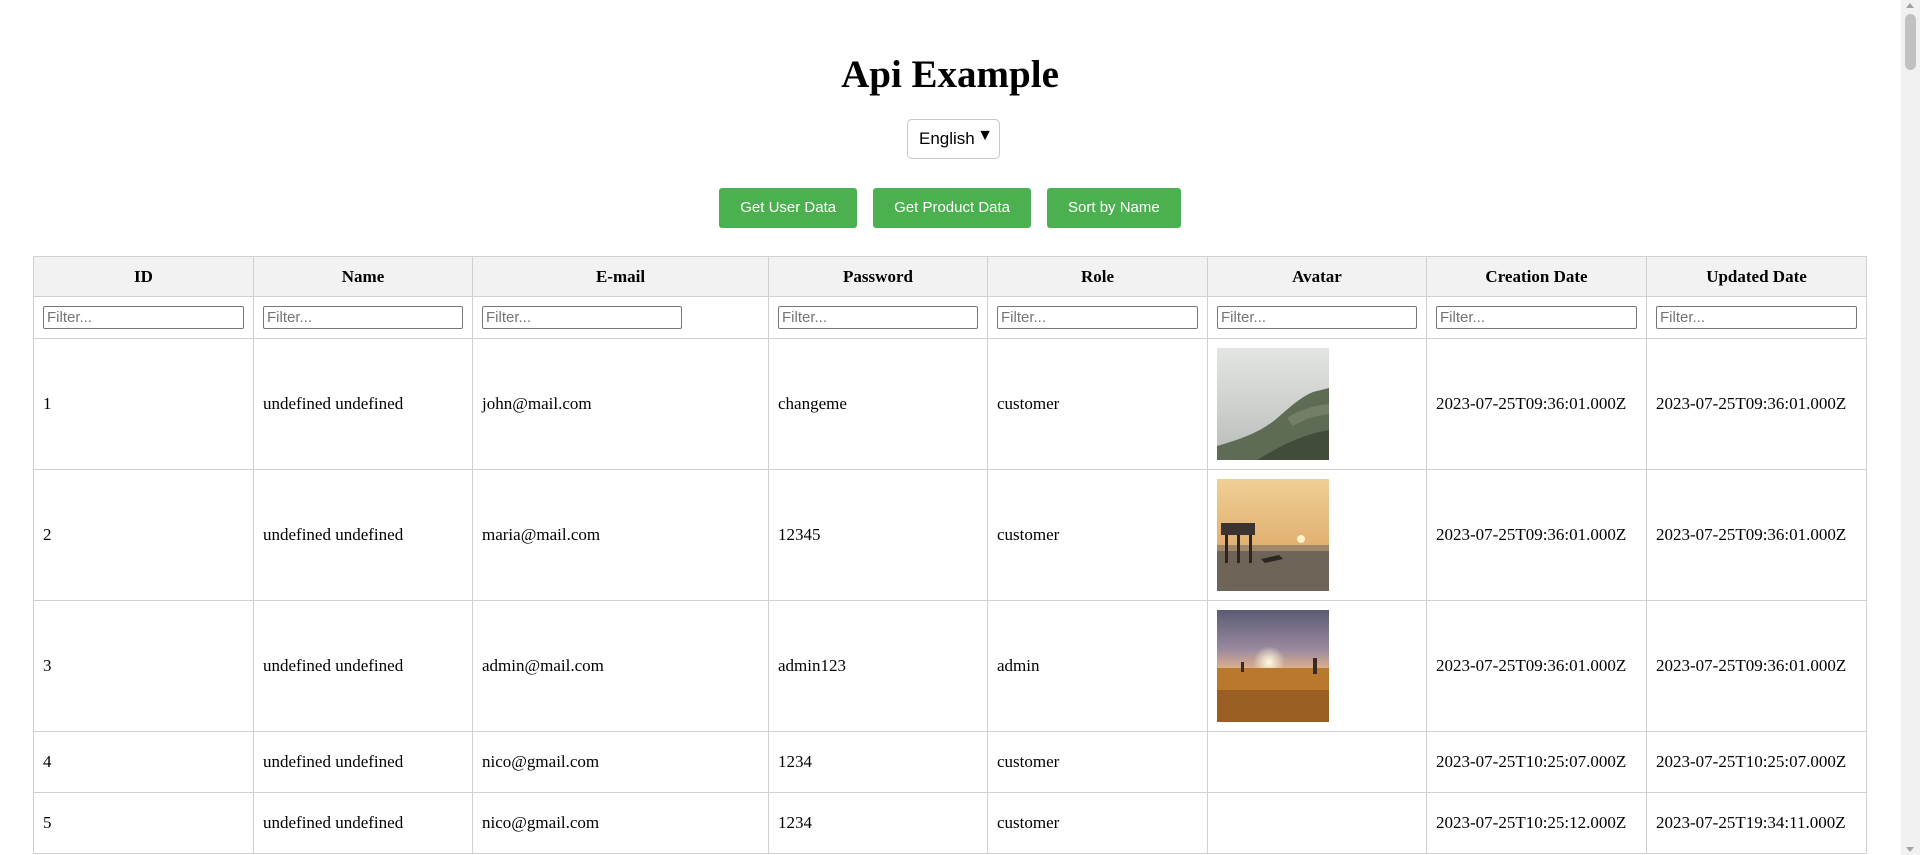 The width and height of the screenshot is (1920, 855). I want to click on avatar-image-sunset-field, so click(1273, 666).